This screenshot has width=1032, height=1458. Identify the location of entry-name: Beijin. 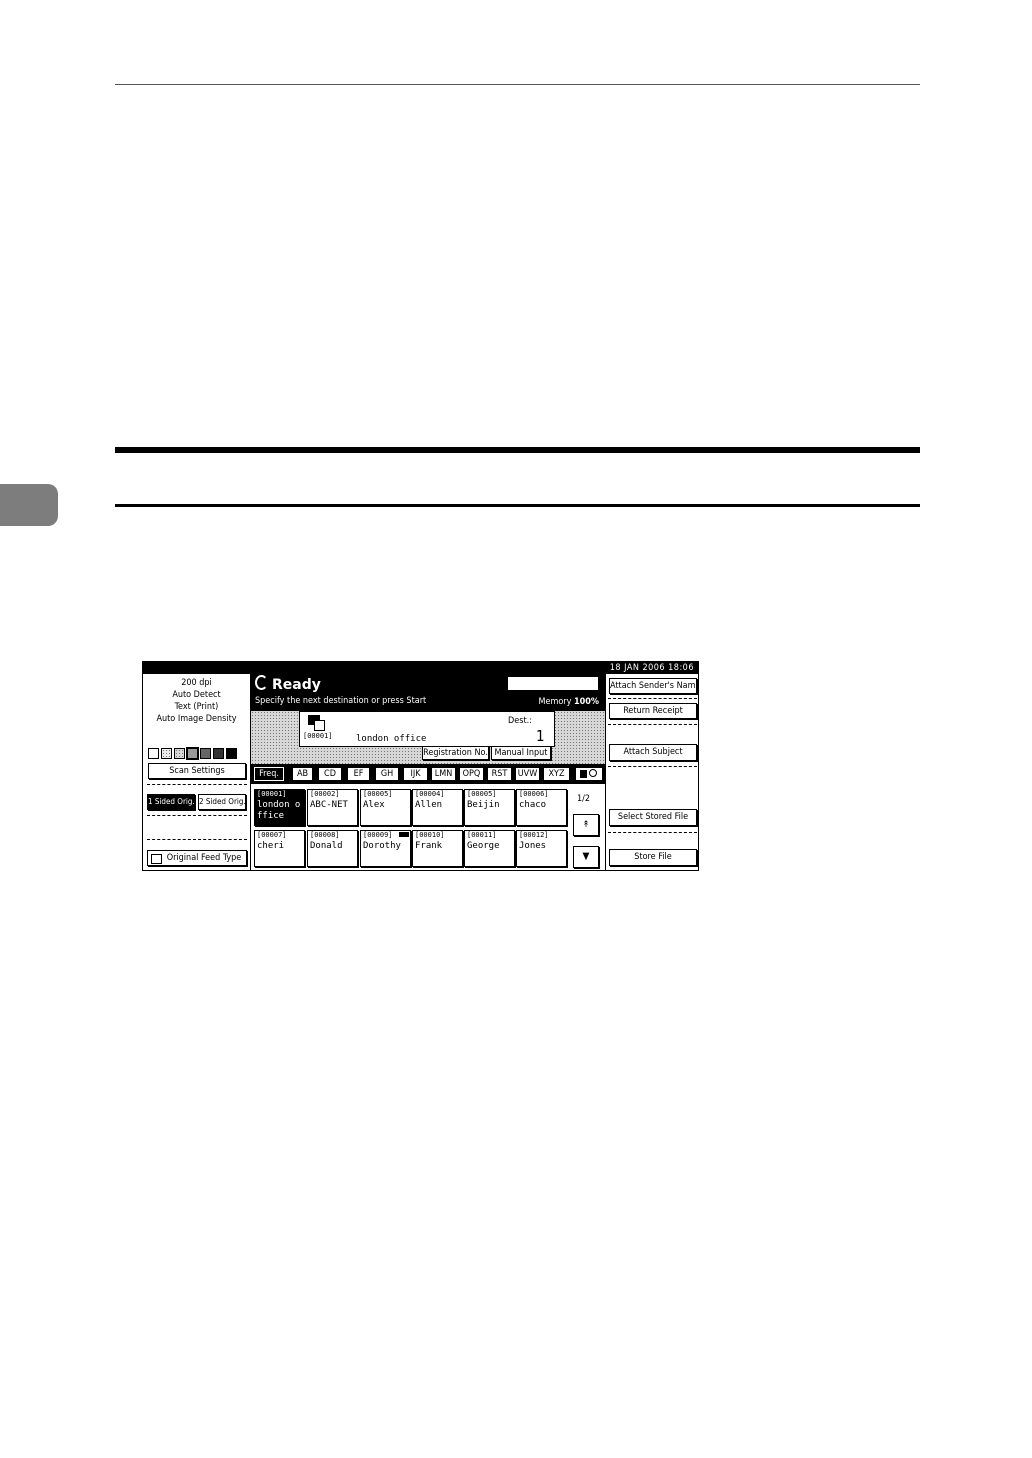
(483, 805).